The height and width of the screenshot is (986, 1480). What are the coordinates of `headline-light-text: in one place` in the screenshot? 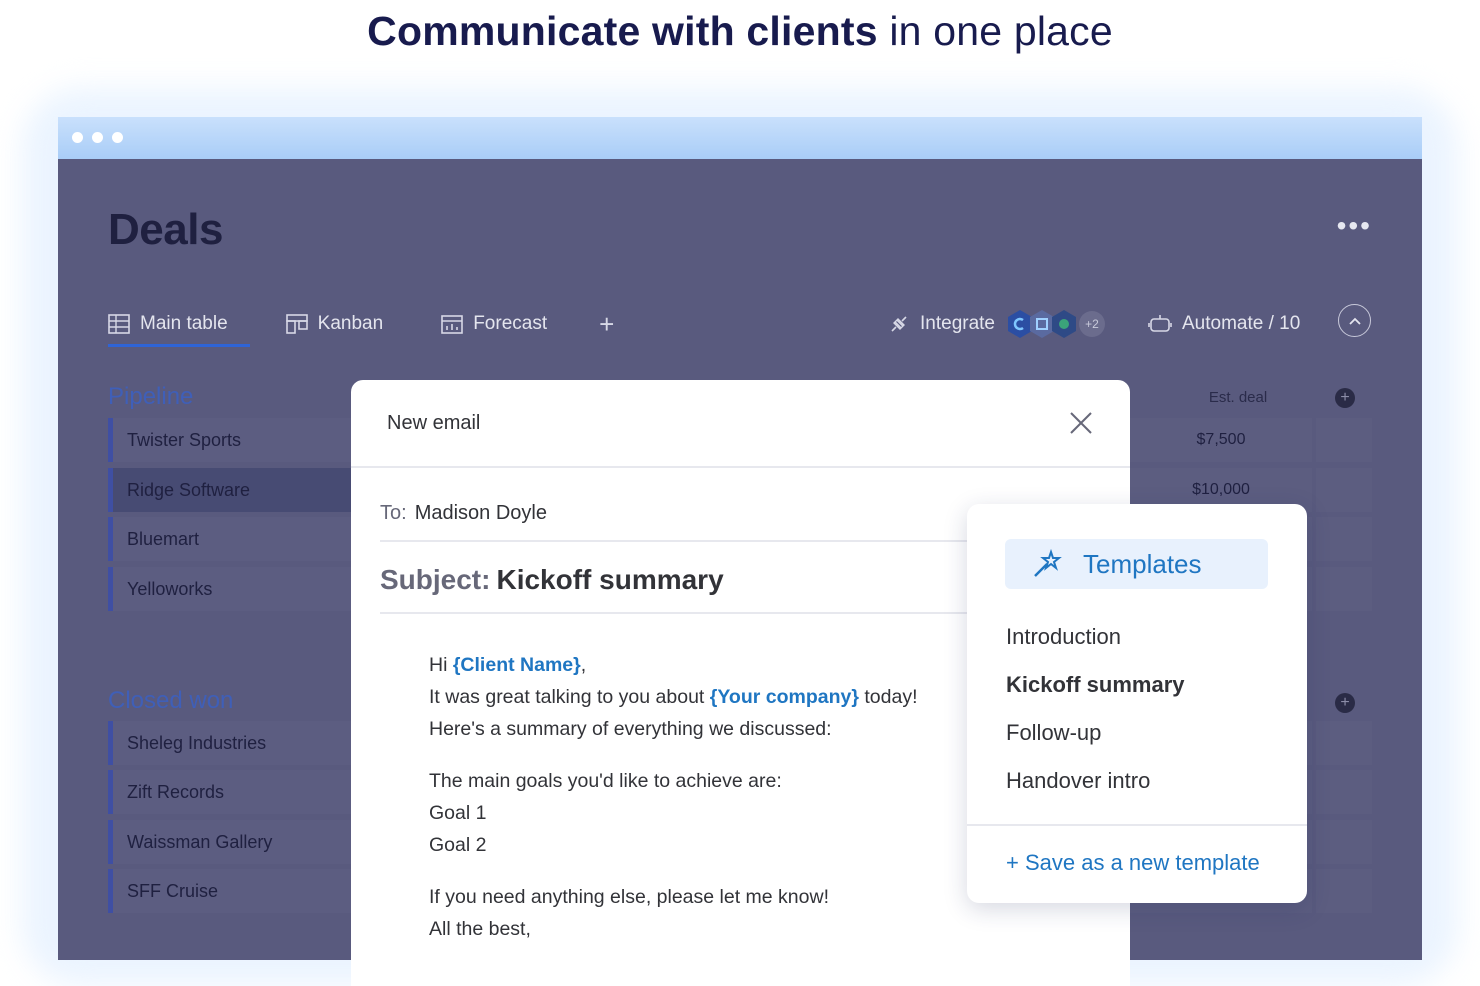 It's located at (1001, 31).